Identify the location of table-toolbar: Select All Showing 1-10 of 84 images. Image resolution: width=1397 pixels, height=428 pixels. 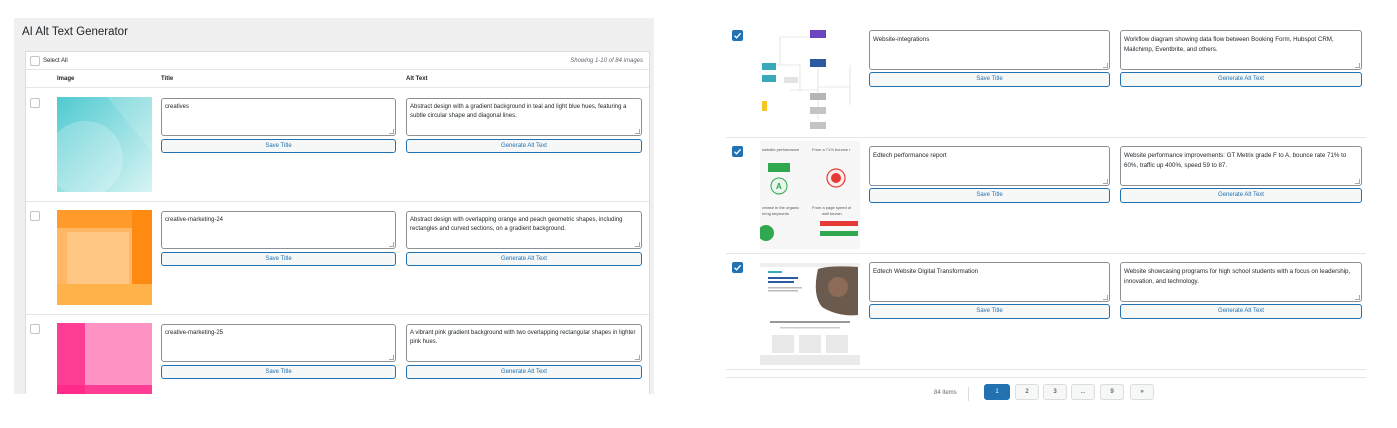
(337, 61).